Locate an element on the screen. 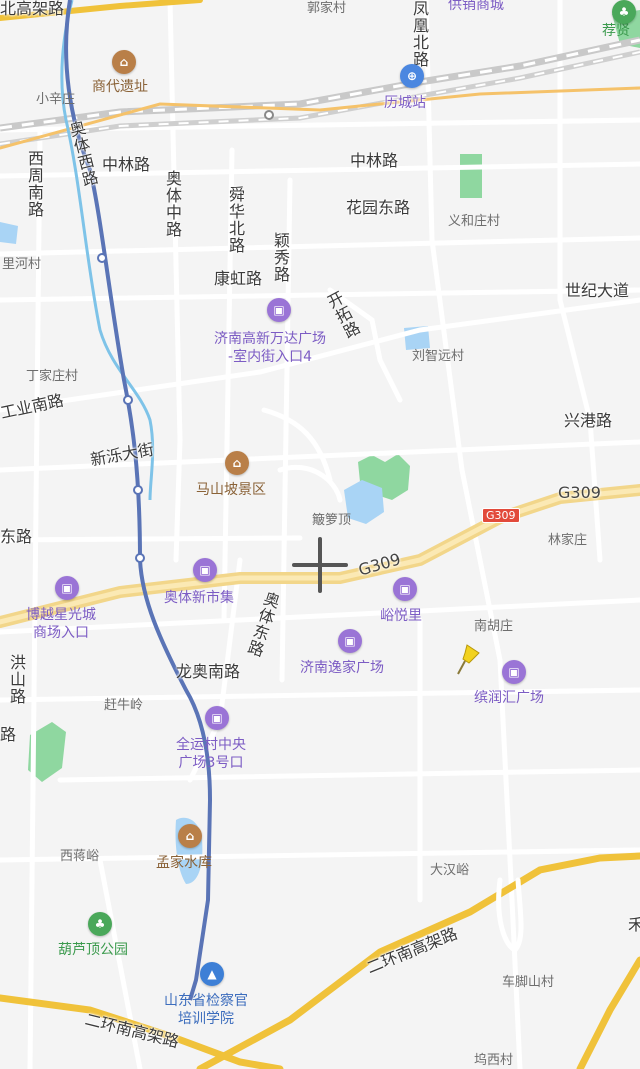 Image resolution: width=640 pixels, height=1069 pixels. road-label-xizhou-south: 西周南路 is located at coordinates (34, 184).